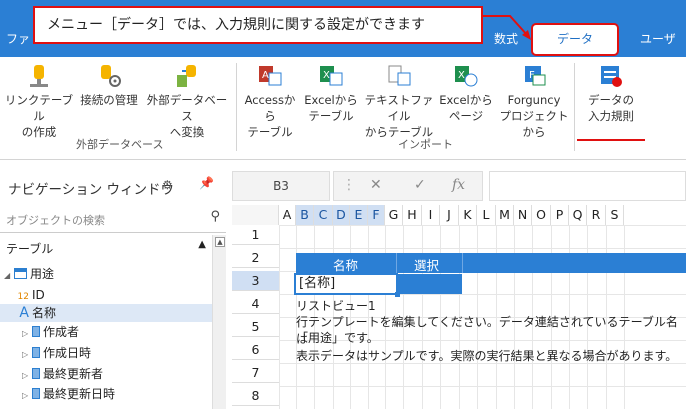 The image size is (686, 409). I want to click on formula-buttons: ⋮ ✕ ✓ fx, so click(408, 186).